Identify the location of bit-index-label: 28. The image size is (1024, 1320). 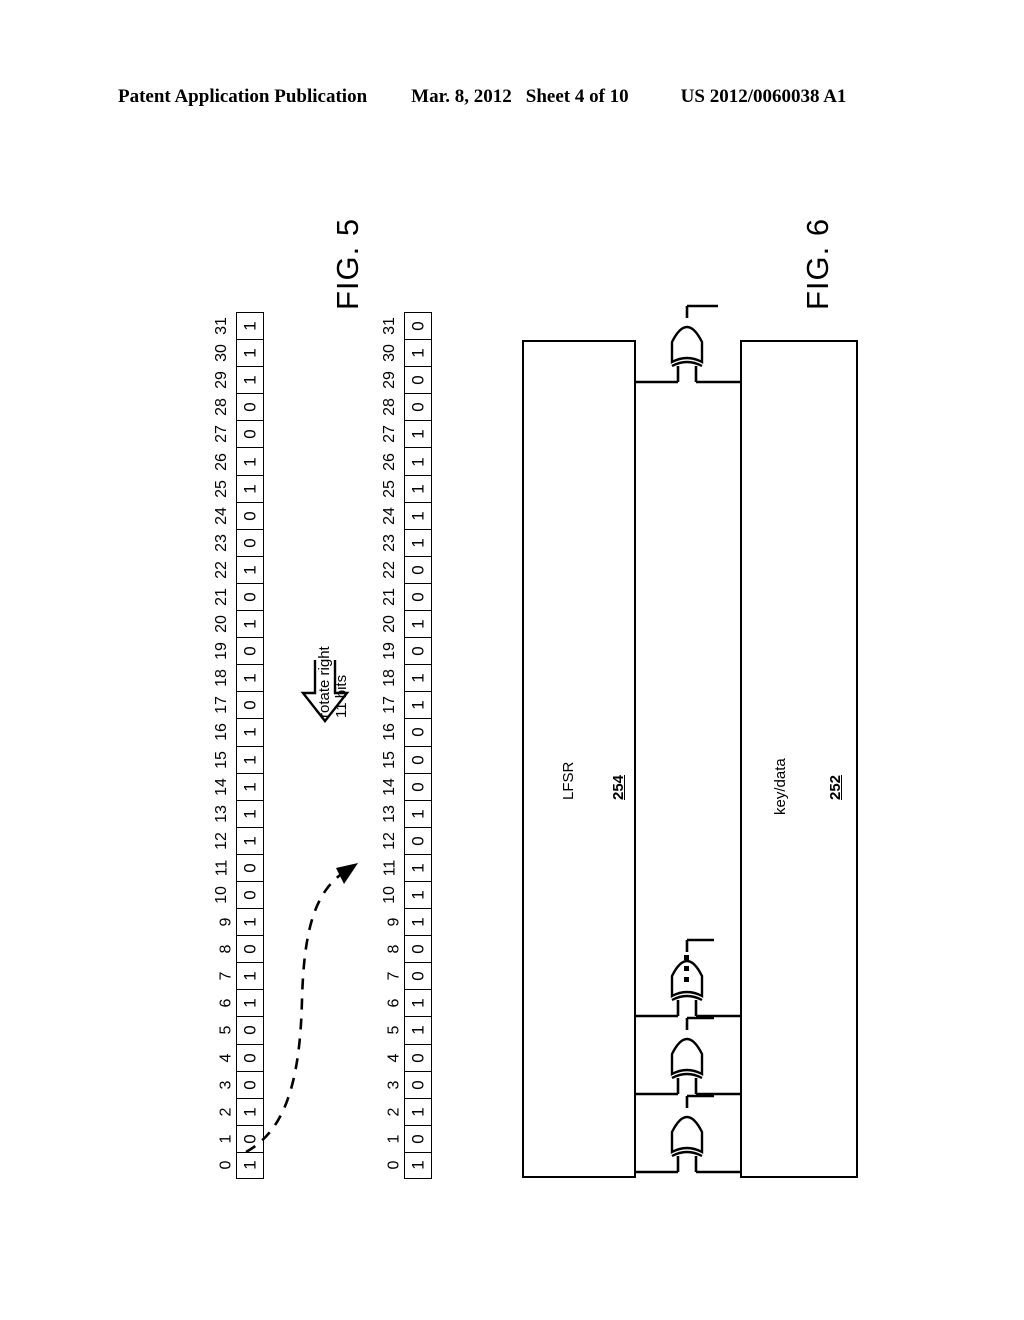
(222, 407).